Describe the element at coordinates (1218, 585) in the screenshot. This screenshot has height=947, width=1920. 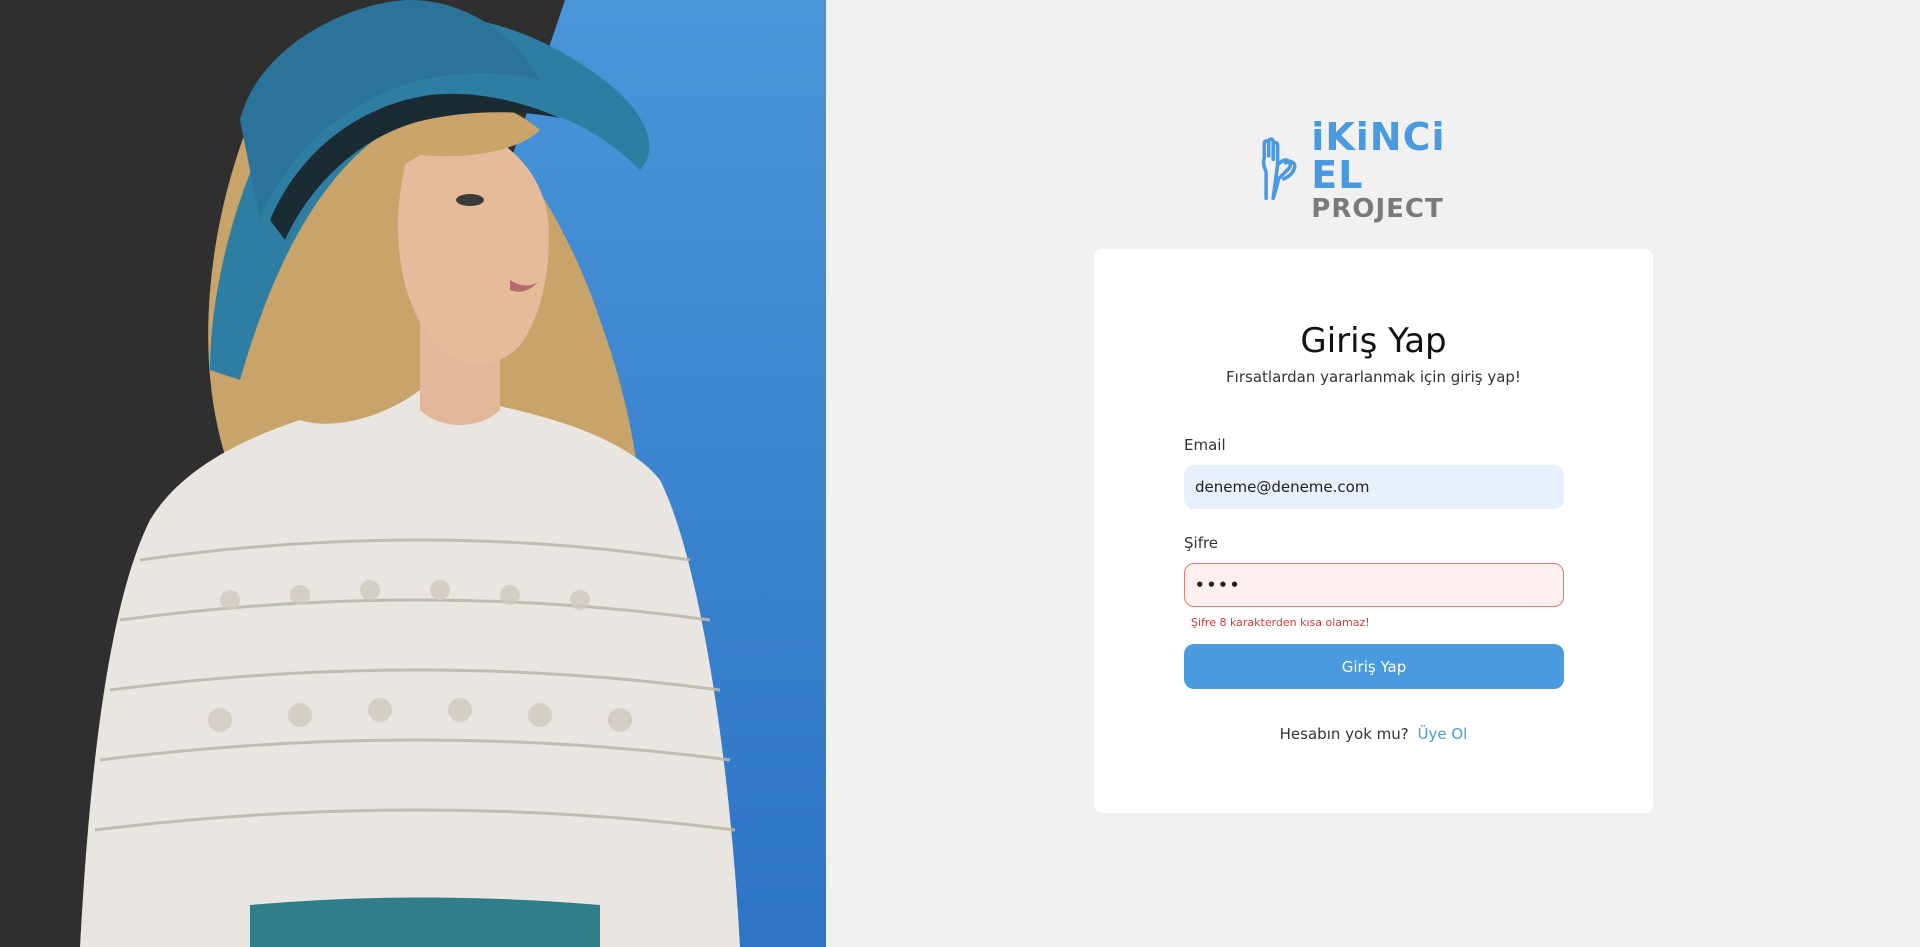
I see `password-masked-value: ••••` at that location.